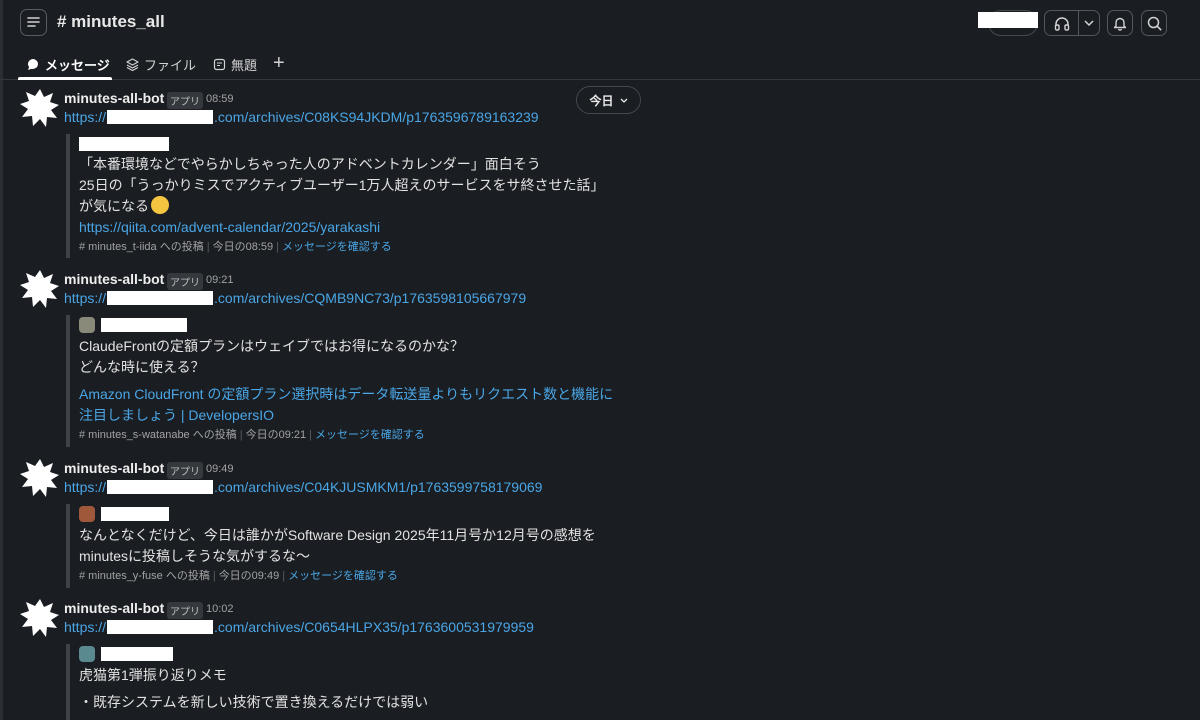  I want to click on quote-line: が気になる, so click(342, 206).